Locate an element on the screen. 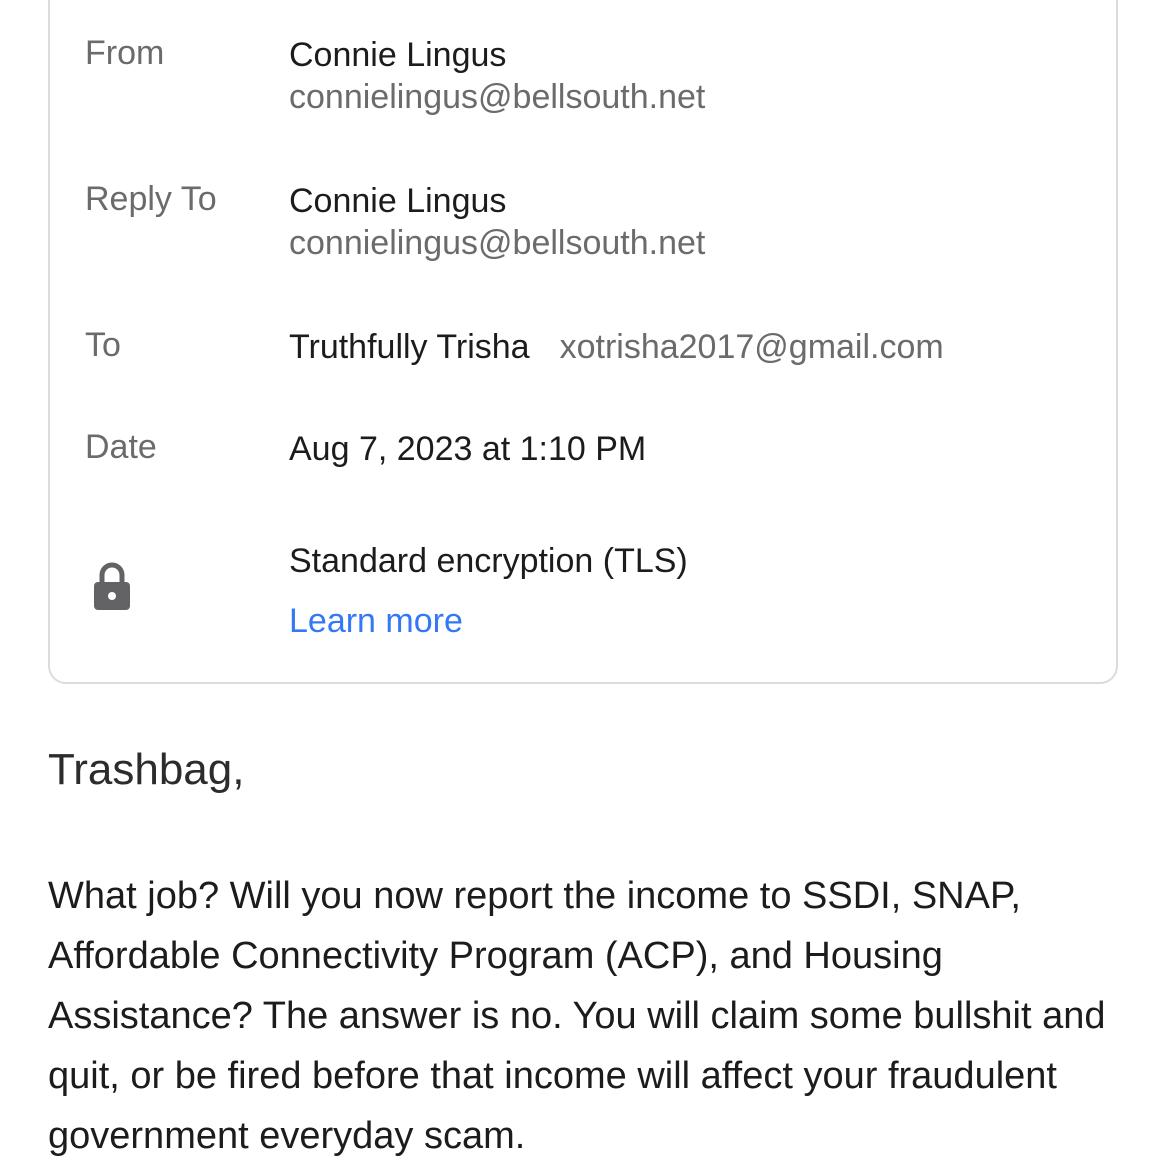 The height and width of the screenshot is (1170, 1170). lock-icon is located at coordinates (112, 586).